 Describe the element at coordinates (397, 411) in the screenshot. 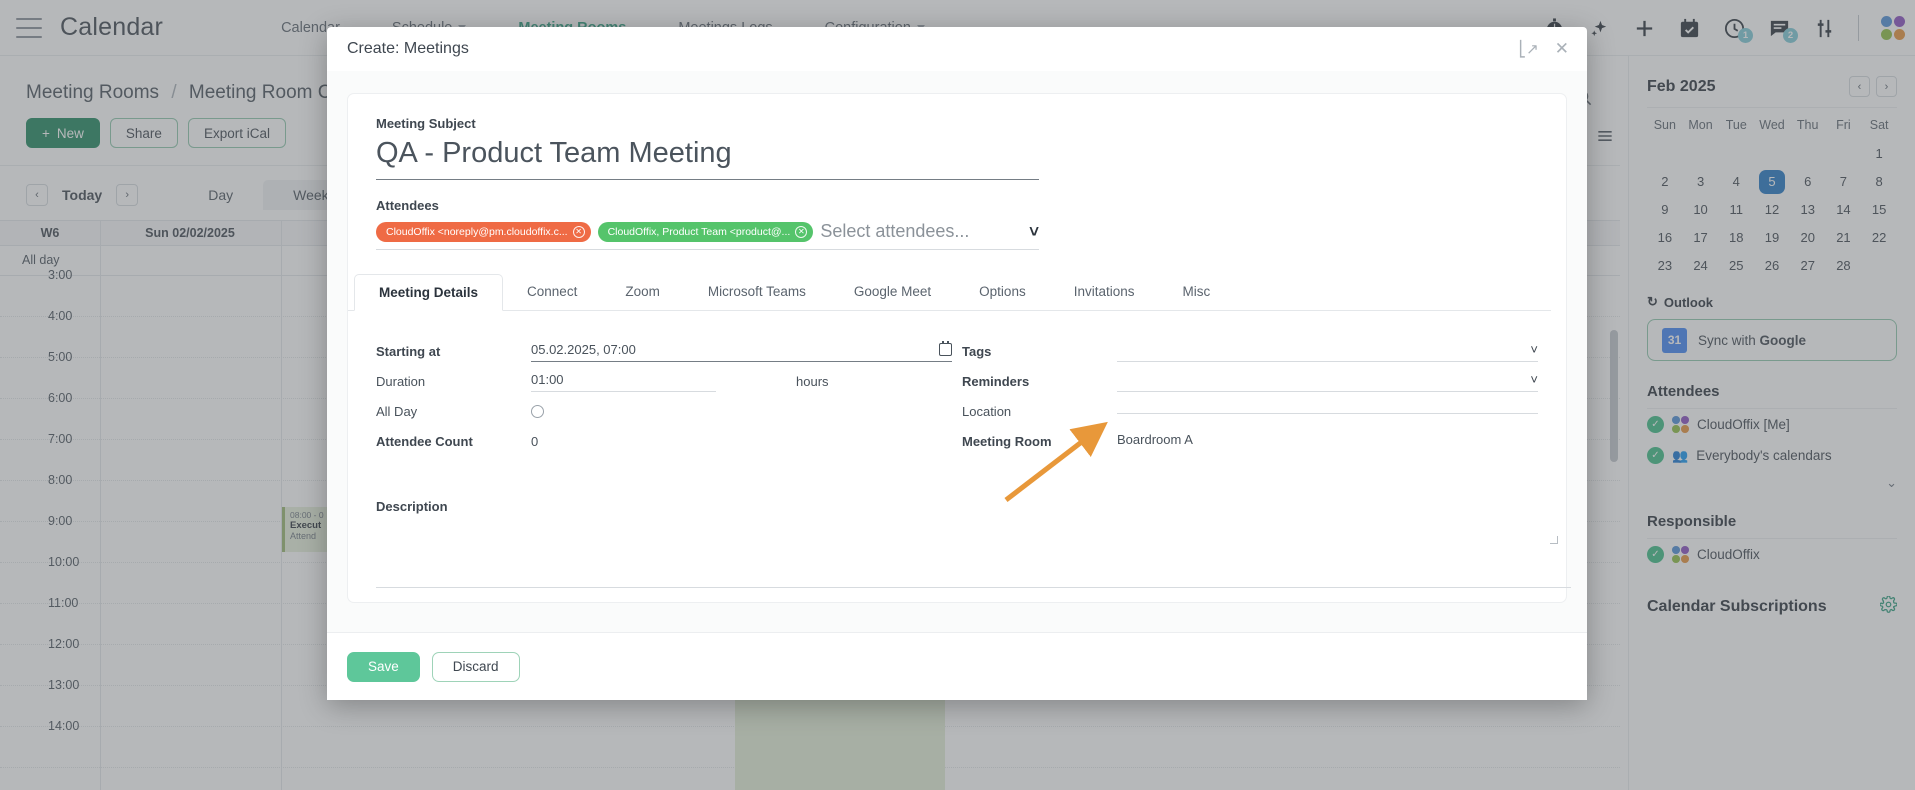

I see `all-day-label: All Day` at that location.